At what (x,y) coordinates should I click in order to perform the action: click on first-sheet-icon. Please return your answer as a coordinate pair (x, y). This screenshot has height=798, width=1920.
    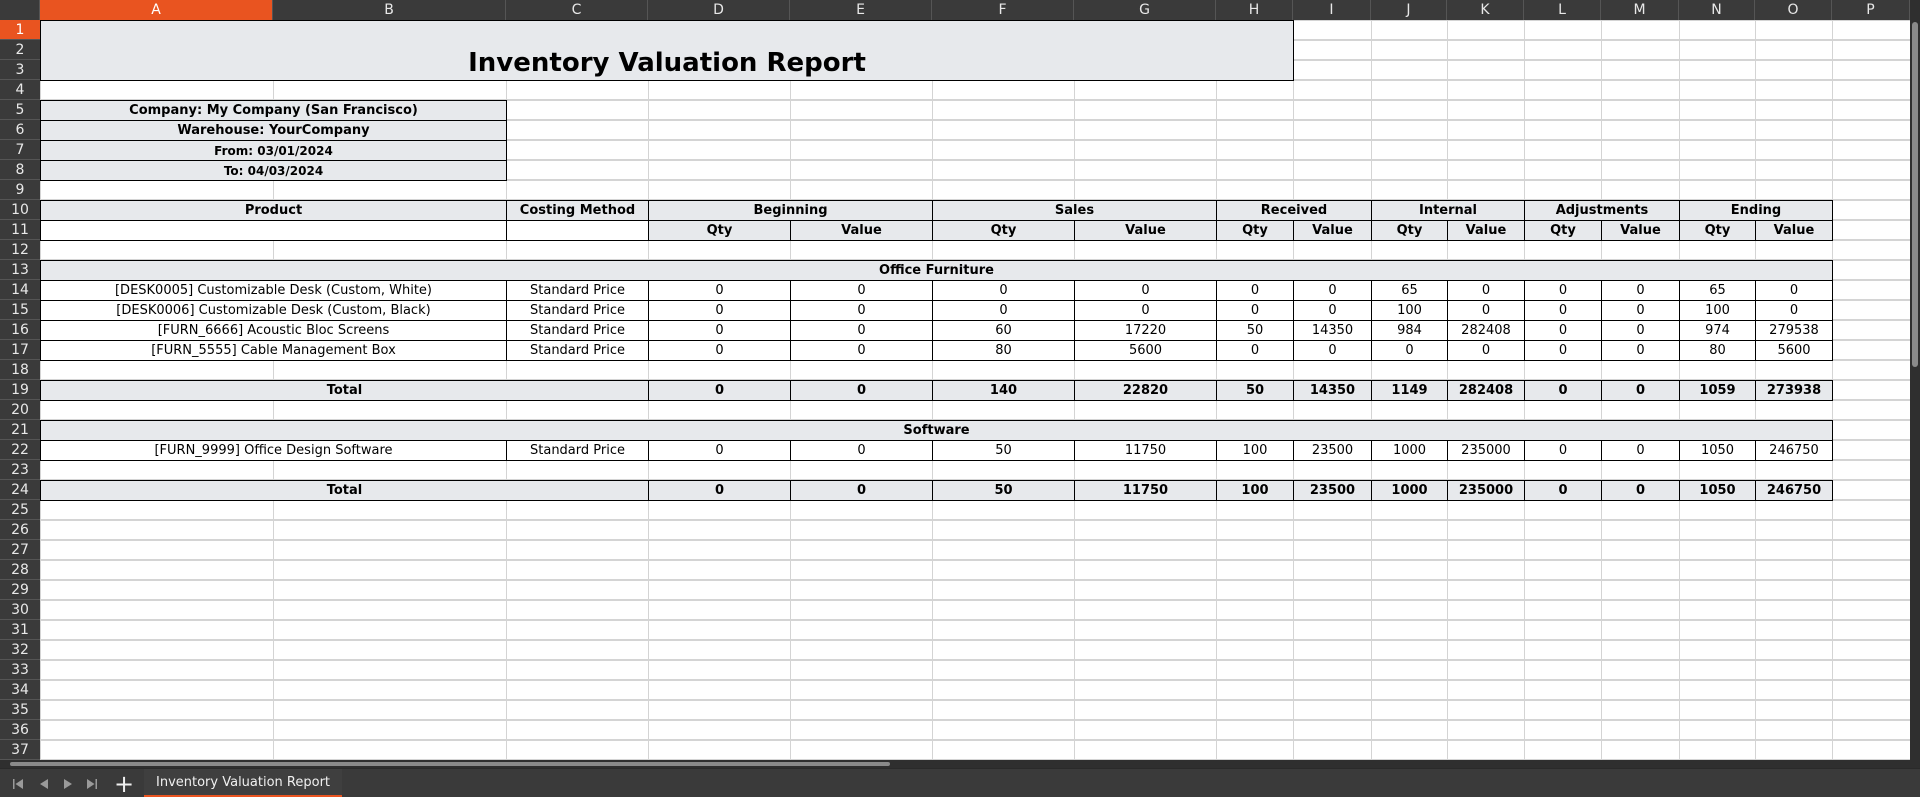
    Looking at the image, I should click on (18, 784).